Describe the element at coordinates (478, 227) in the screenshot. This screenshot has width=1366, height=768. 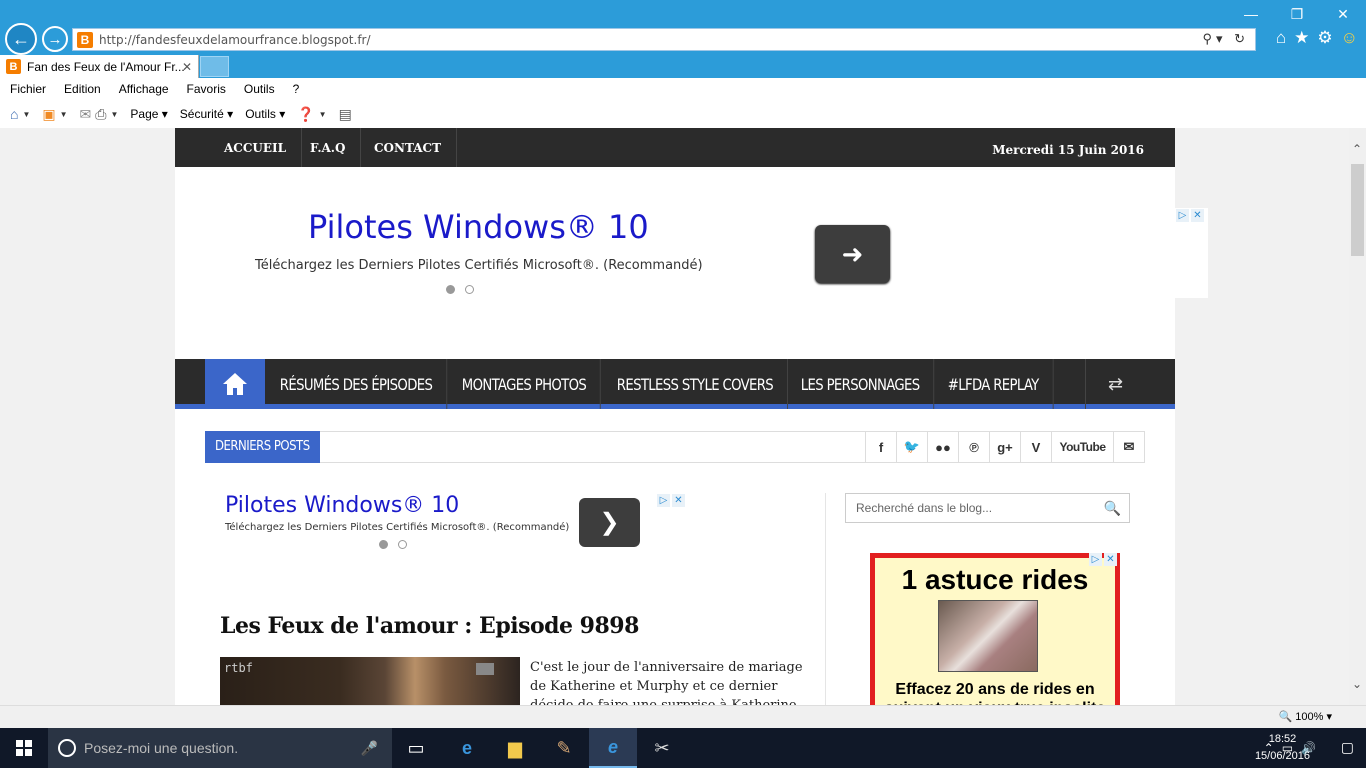
I see `ad-banner-title: Pilotes Windows® 10` at that location.